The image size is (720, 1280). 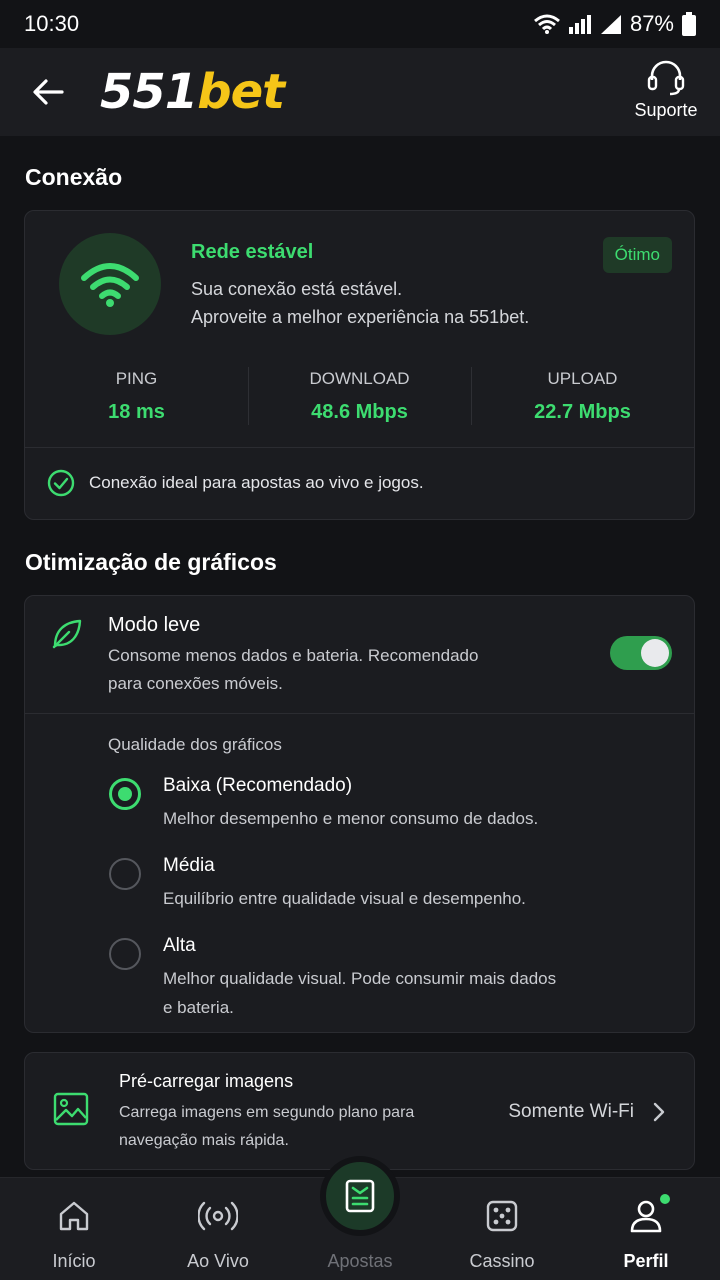 I want to click on signal-icon, so click(x=579, y=24).